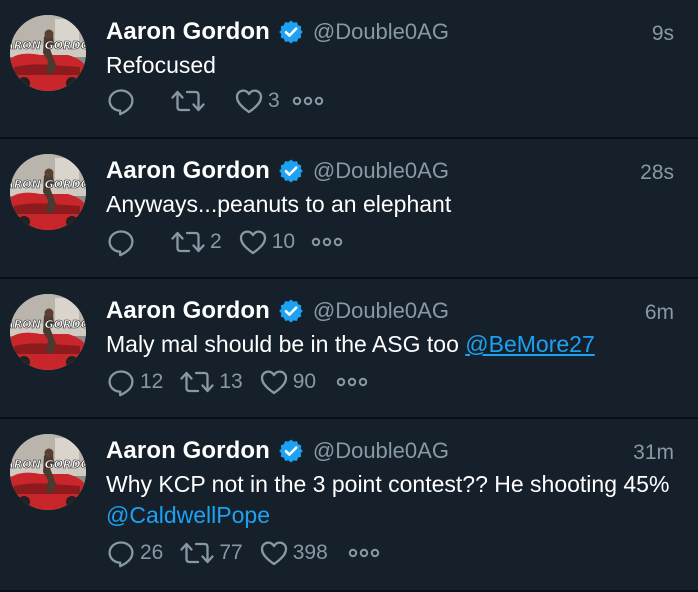 The image size is (698, 592). Describe the element at coordinates (152, 381) in the screenshot. I see `reply-count: 12` at that location.